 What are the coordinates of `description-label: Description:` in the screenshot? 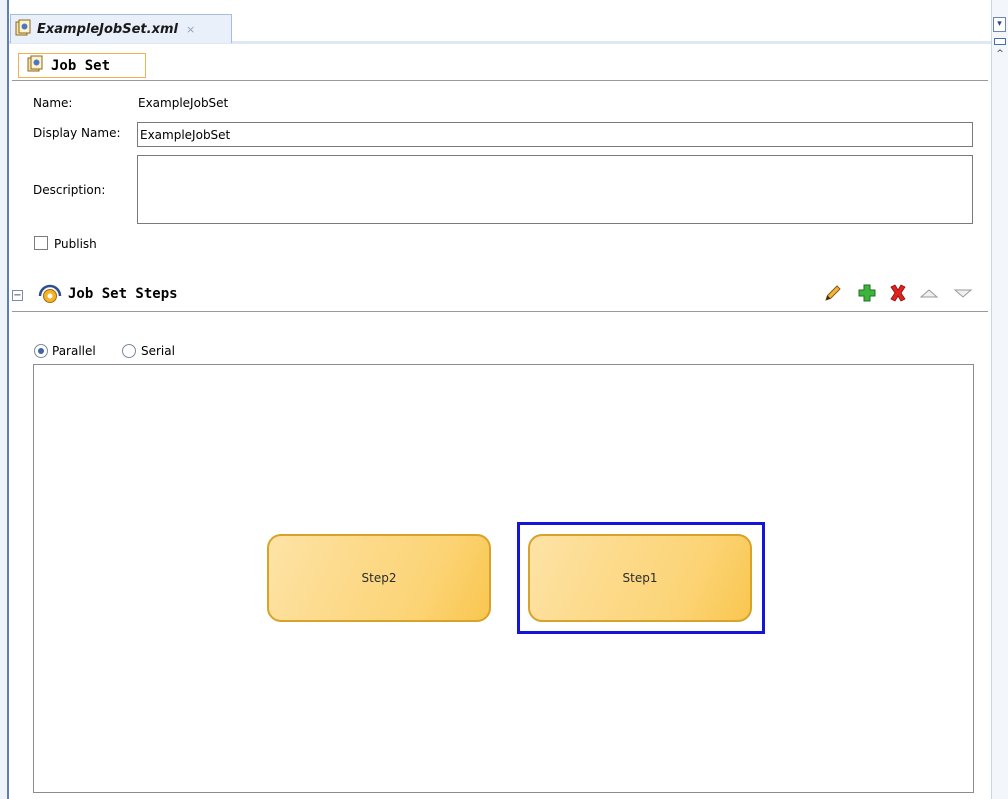 It's located at (69, 190).